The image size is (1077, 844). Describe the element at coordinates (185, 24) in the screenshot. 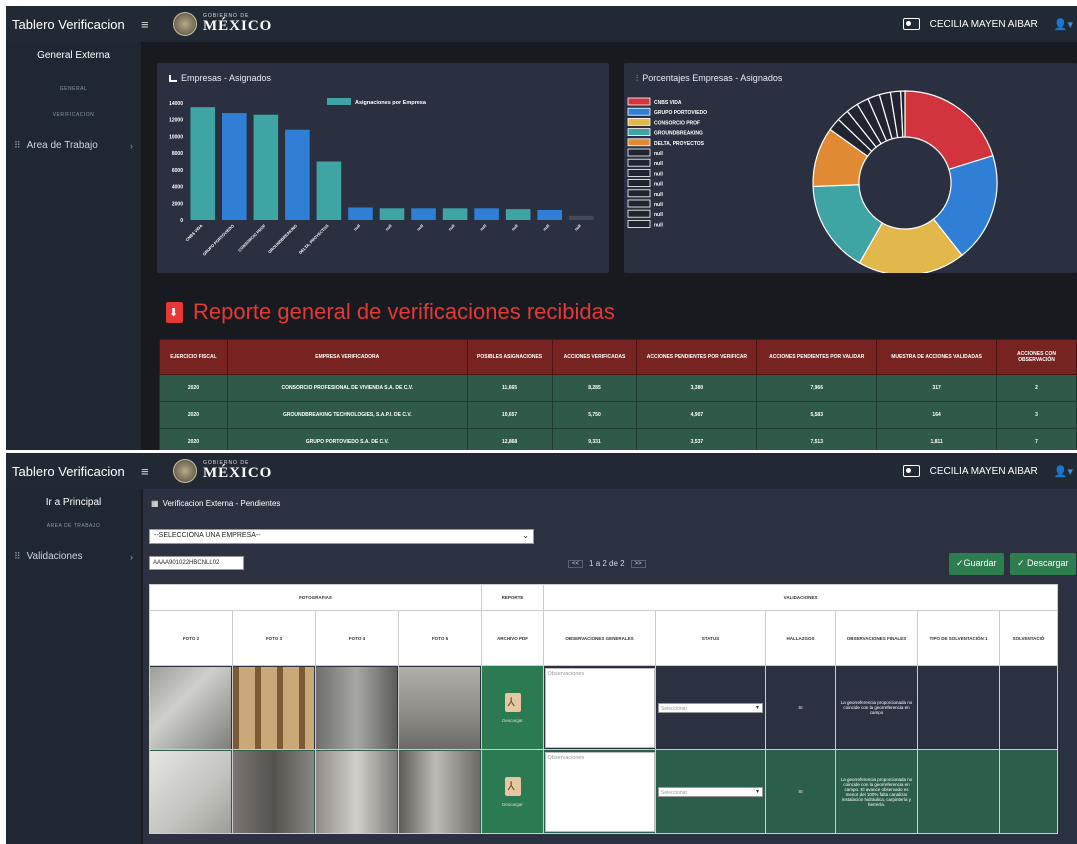

I see `seal-icon` at that location.